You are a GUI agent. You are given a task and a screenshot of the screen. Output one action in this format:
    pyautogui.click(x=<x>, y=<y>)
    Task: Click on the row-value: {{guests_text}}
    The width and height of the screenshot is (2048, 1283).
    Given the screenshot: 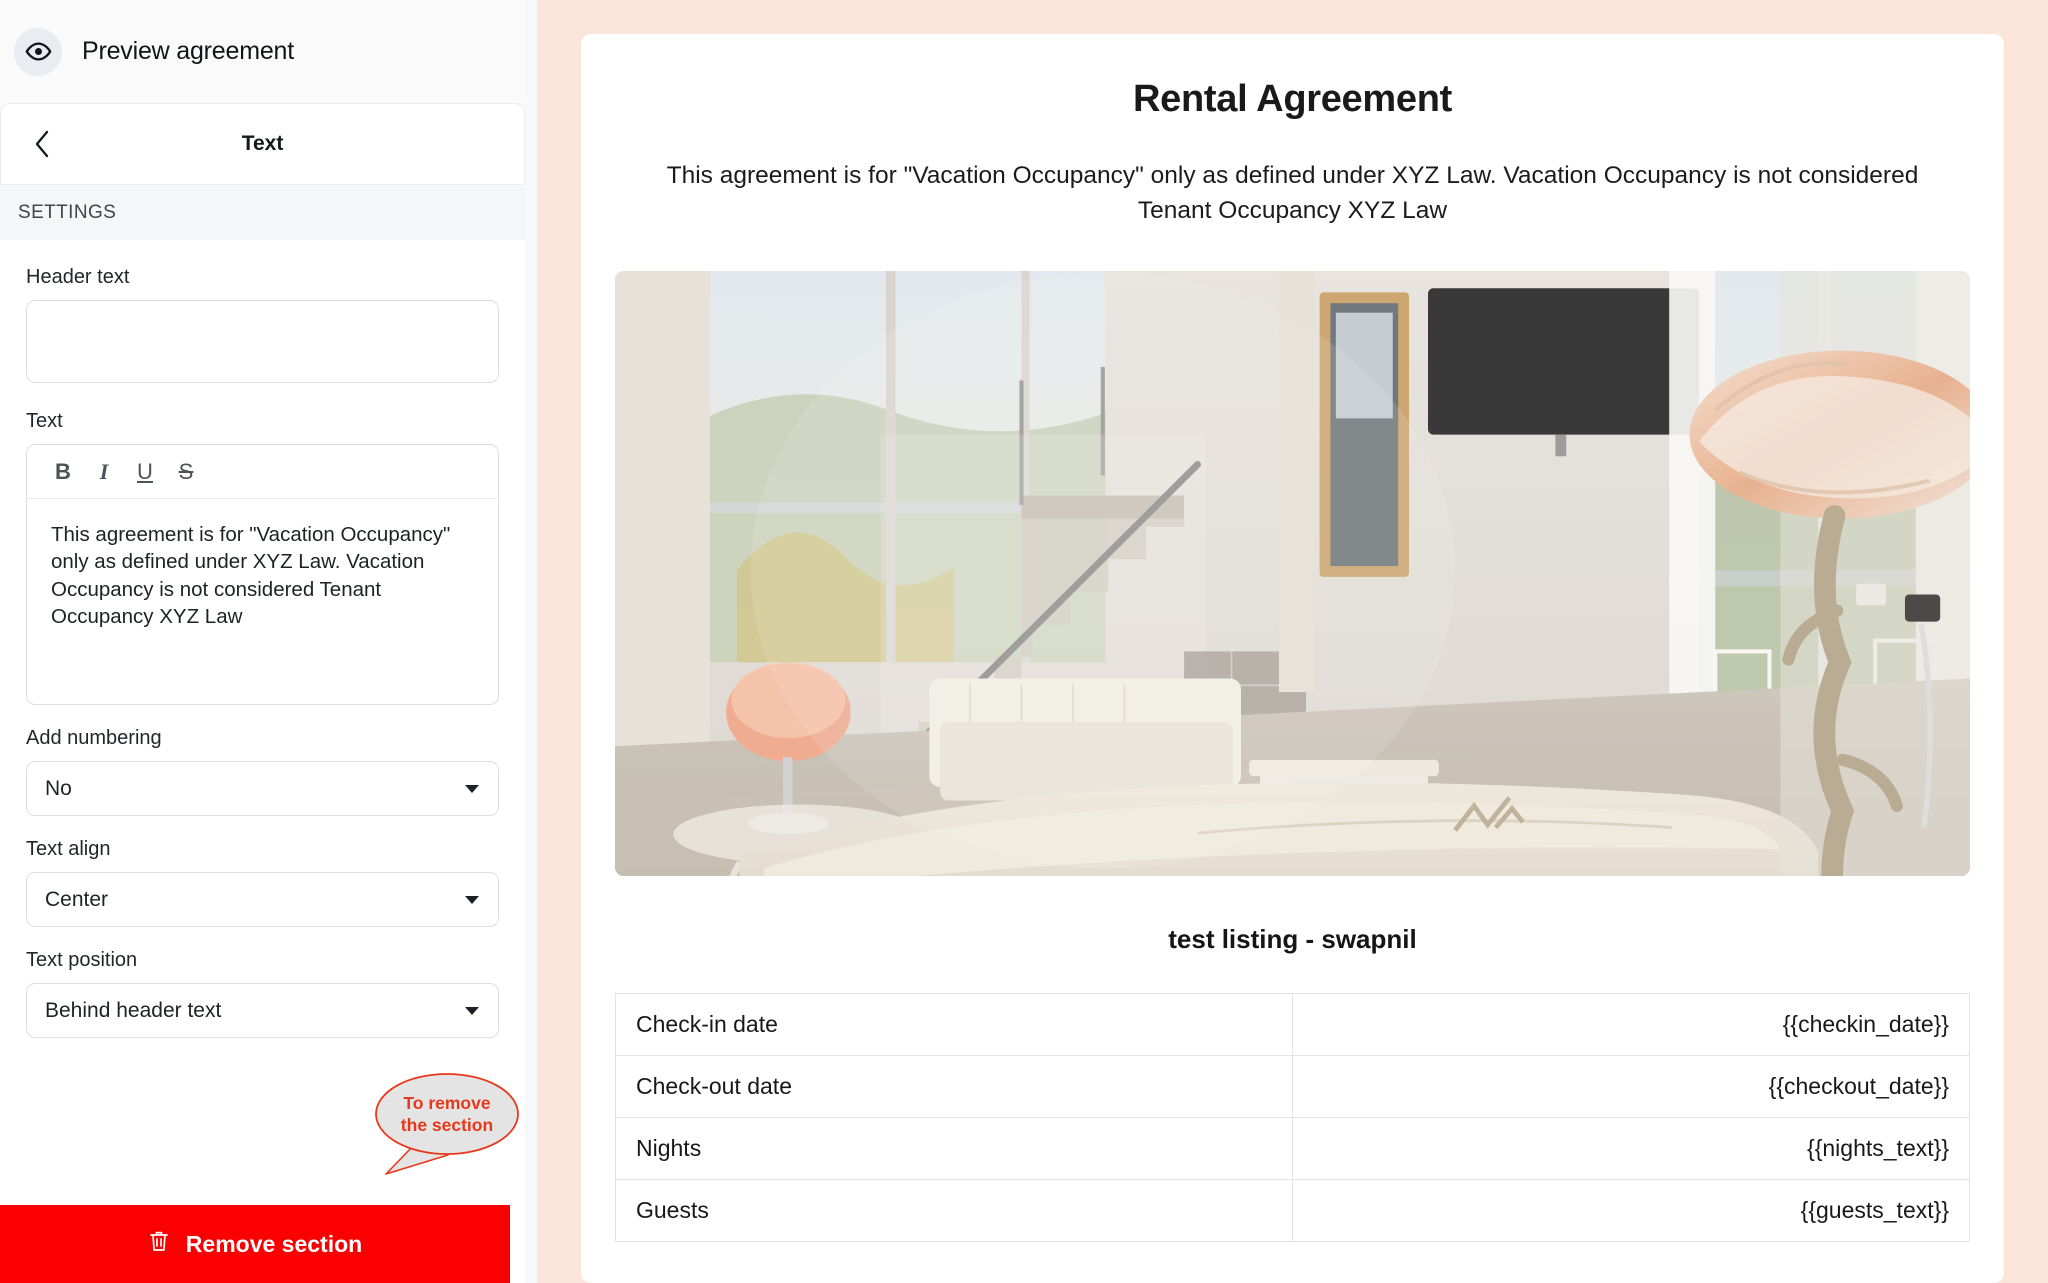 What is the action you would take?
    pyautogui.click(x=1631, y=1210)
    